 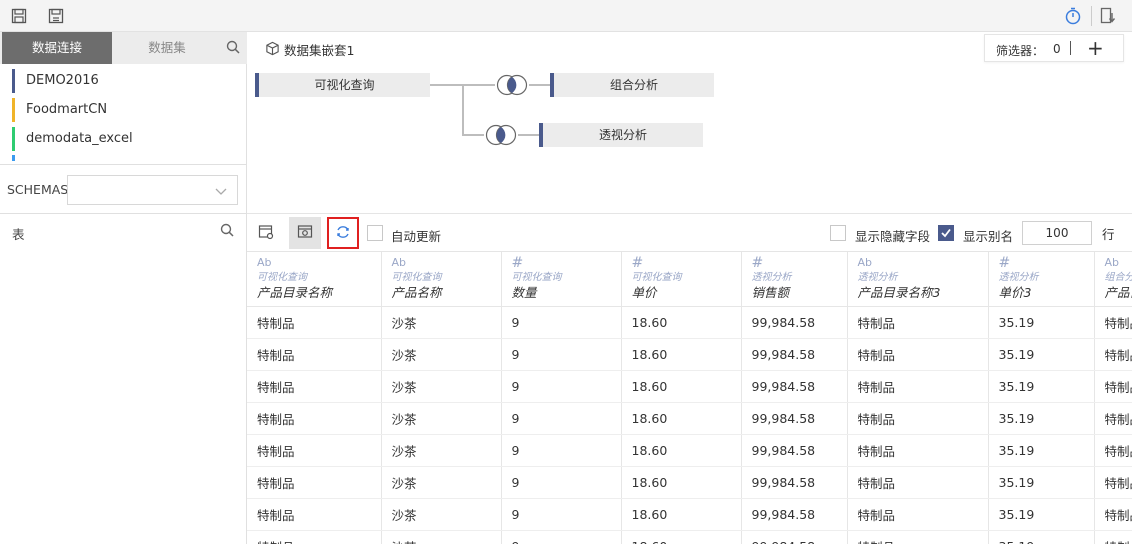 I want to click on column-header: # 可视化查询 数量, so click(x=561, y=279).